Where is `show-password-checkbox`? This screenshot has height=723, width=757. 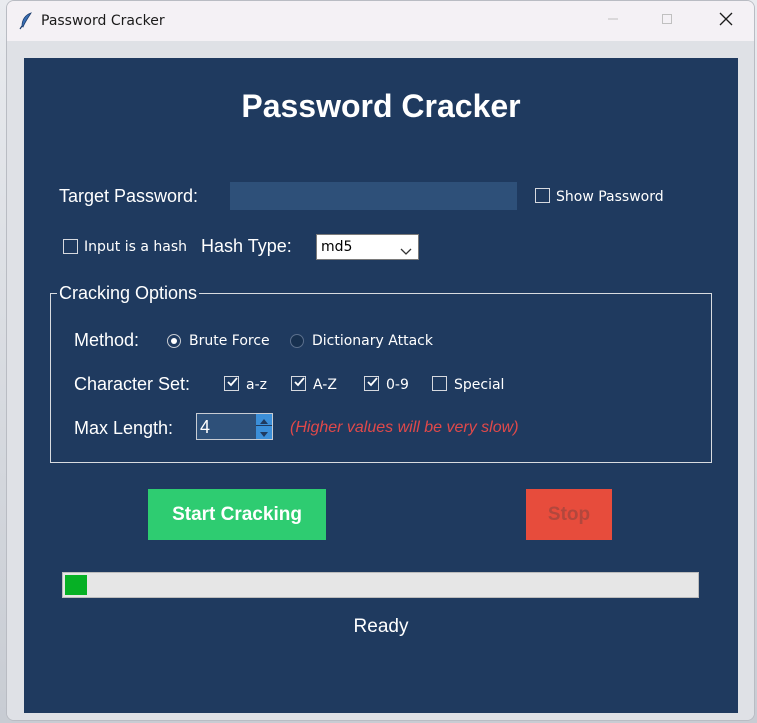 show-password-checkbox is located at coordinates (542, 195).